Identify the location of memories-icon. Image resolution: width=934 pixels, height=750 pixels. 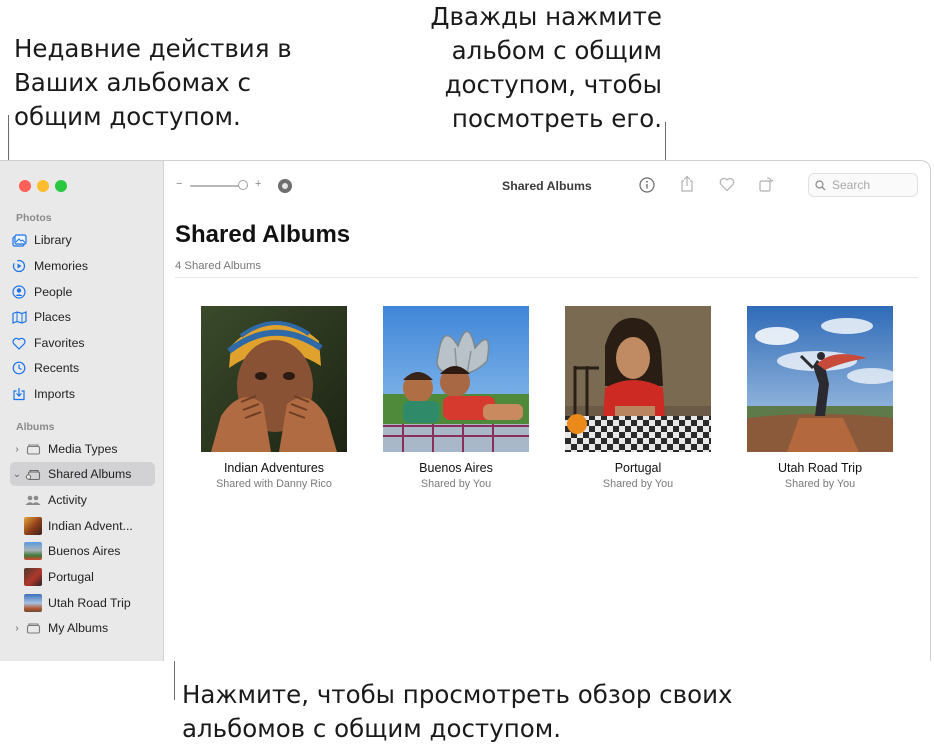
(19, 266).